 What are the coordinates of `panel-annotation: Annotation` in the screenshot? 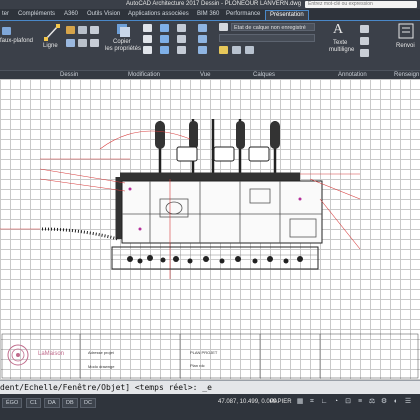 It's located at (352, 75).